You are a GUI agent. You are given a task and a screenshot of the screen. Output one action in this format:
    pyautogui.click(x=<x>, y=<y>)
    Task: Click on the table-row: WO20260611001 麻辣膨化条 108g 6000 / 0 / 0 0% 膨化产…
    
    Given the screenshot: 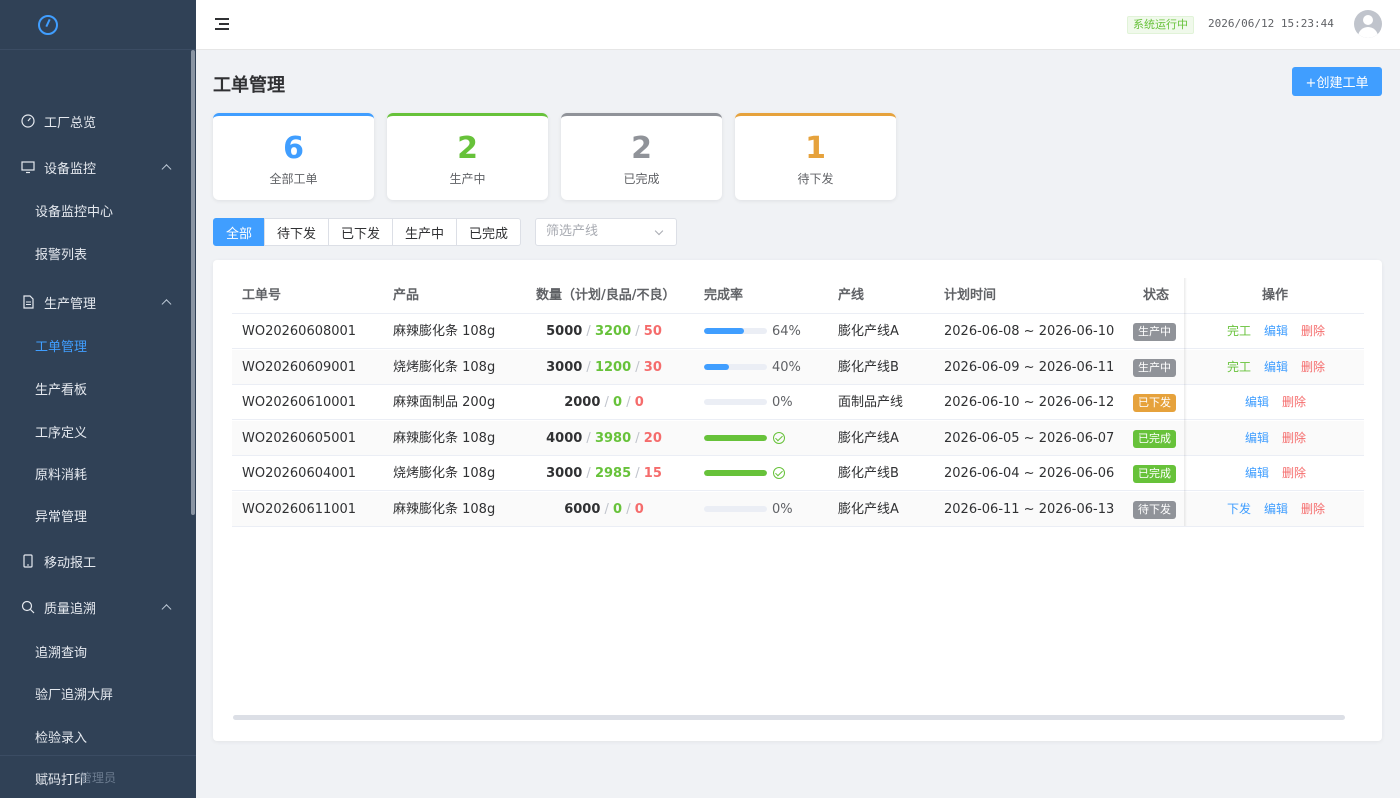 What is the action you would take?
    pyautogui.click(x=798, y=509)
    